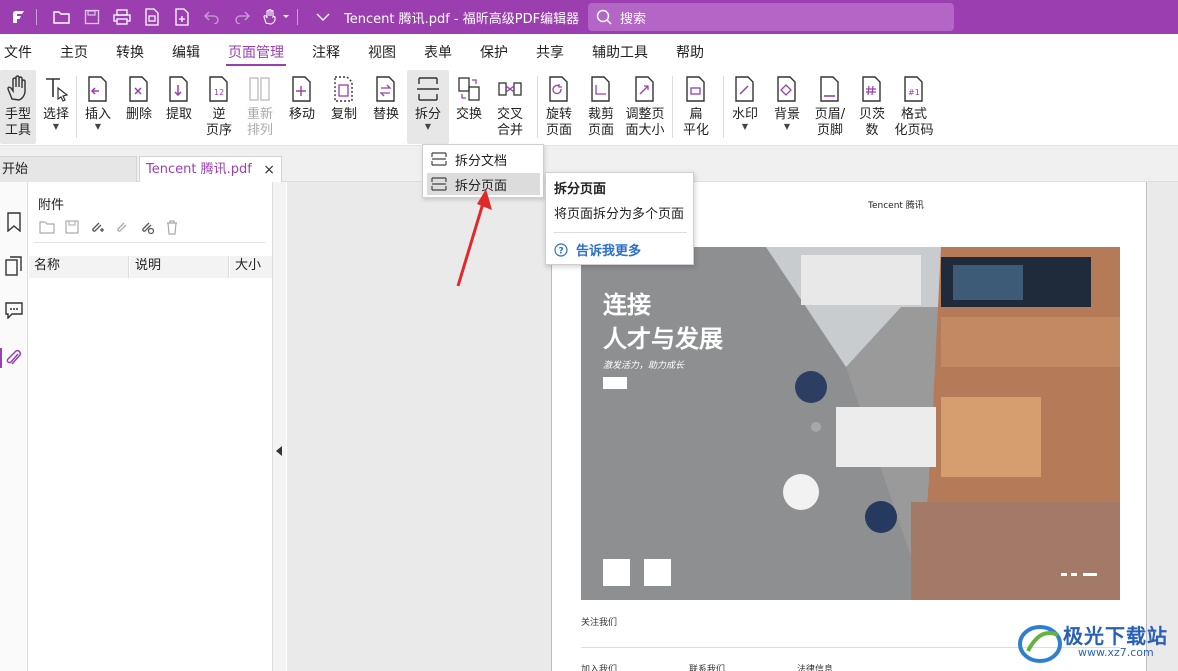  What do you see at coordinates (152, 17) in the screenshot?
I see `scan-doc-icon` at bounding box center [152, 17].